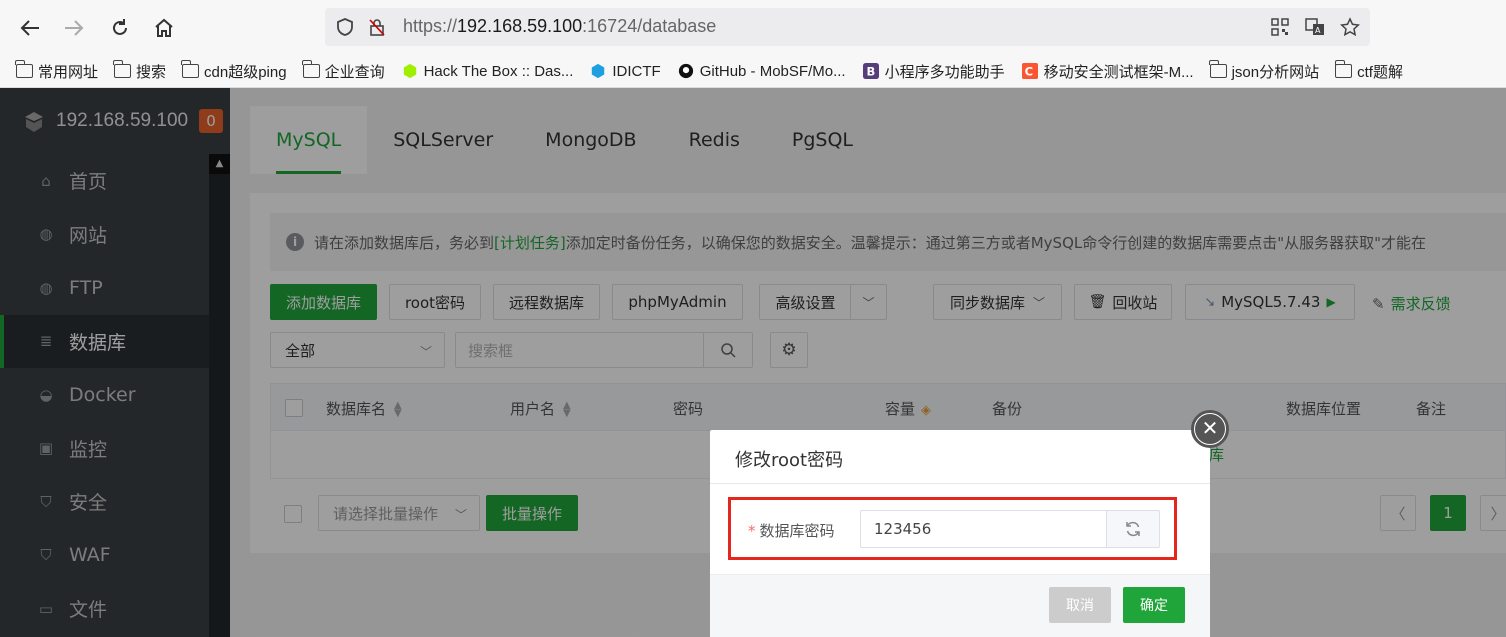 This screenshot has width=1506, height=637. I want to click on svg-text: A, so click(1318, 30).